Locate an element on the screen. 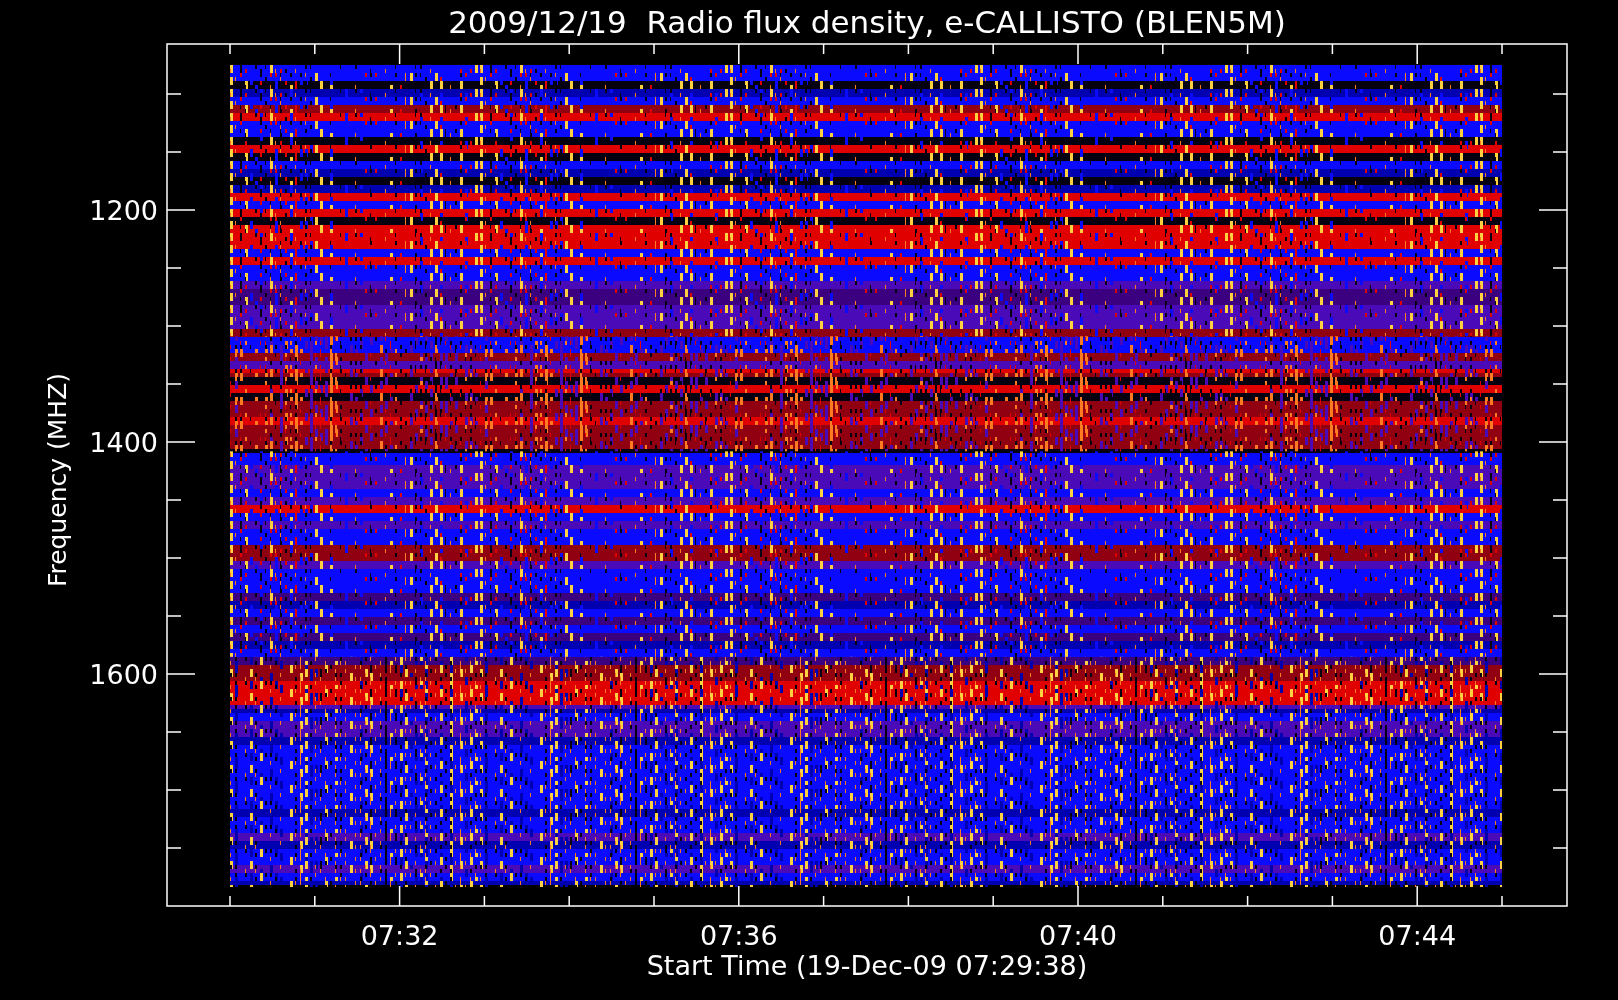 The height and width of the screenshot is (1000, 1618). y-tick-label: 1200 is located at coordinates (123, 210).